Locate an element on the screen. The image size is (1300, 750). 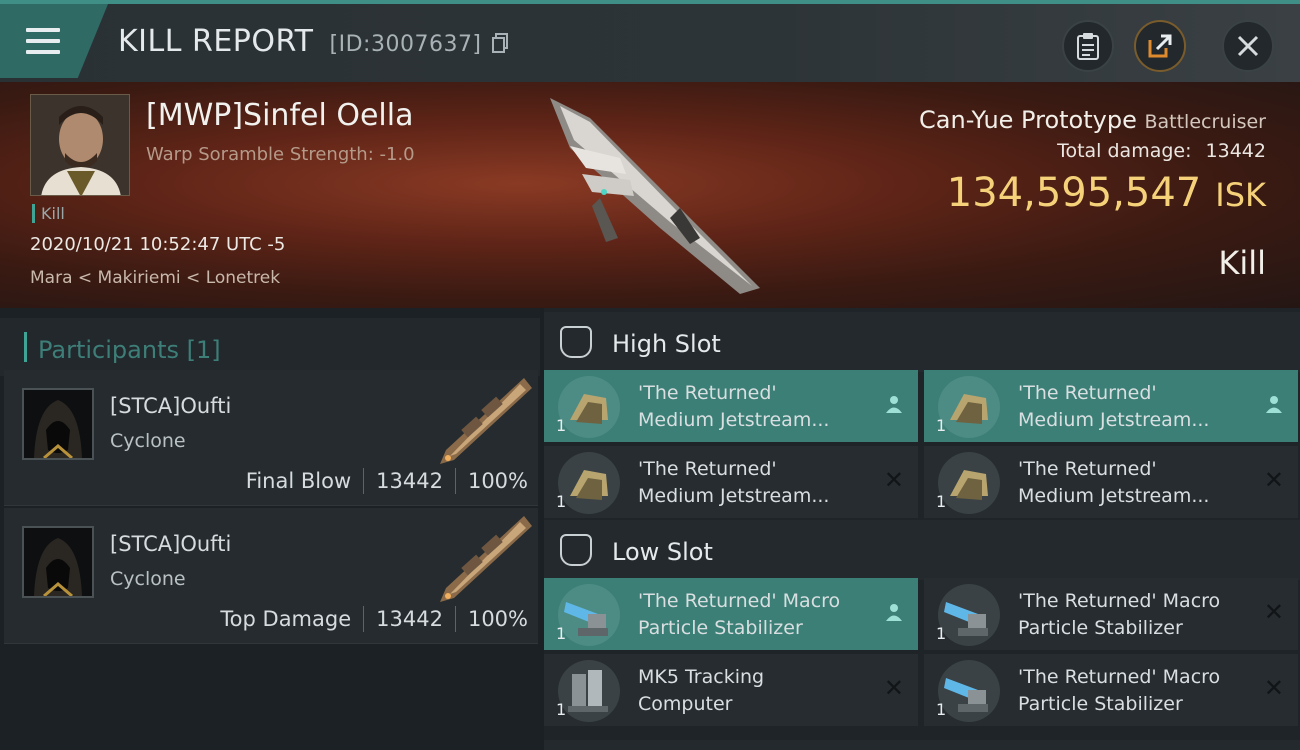
close-icon is located at coordinates (1248, 46).